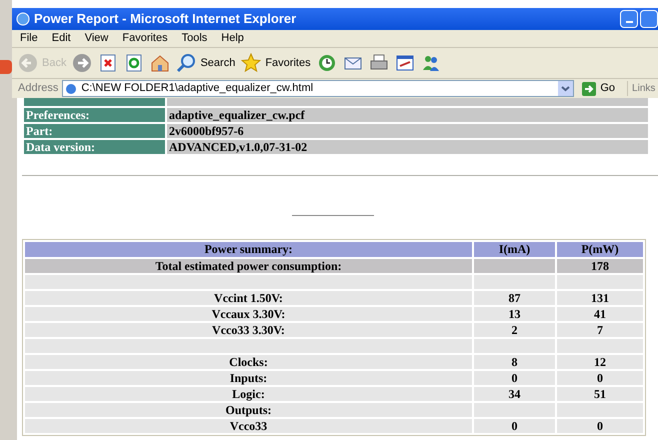 The width and height of the screenshot is (658, 440). I want to click on column-header: Power summary:, so click(248, 249).